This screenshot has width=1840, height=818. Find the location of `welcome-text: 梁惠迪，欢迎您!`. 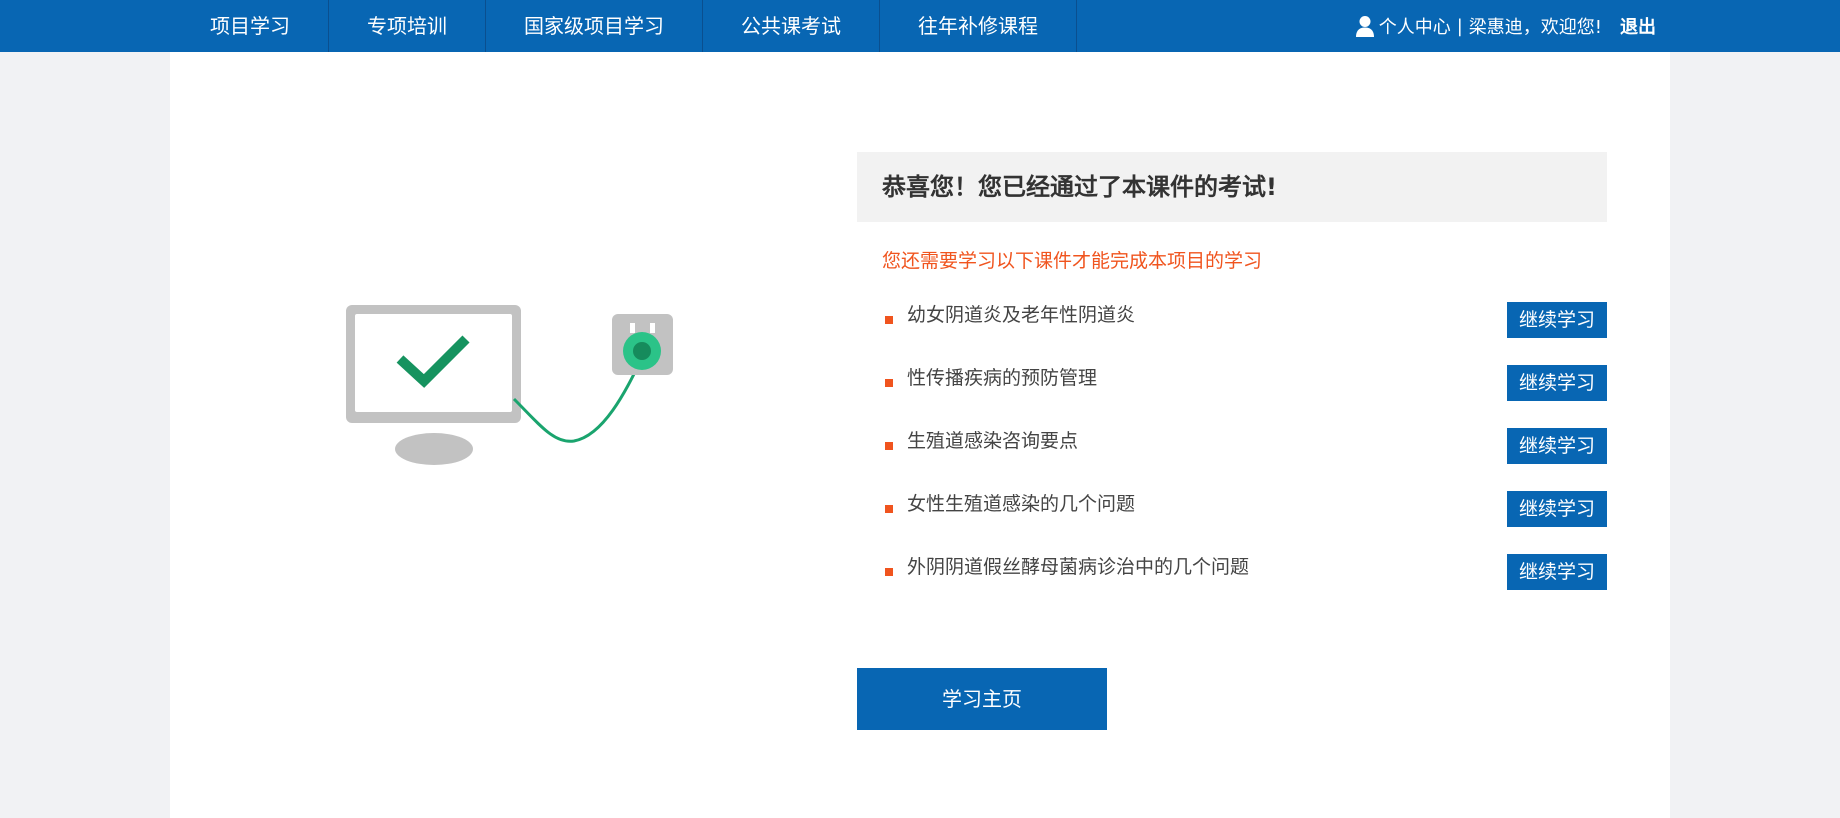

welcome-text: 梁惠迪，欢迎您! is located at coordinates (1535, 27).